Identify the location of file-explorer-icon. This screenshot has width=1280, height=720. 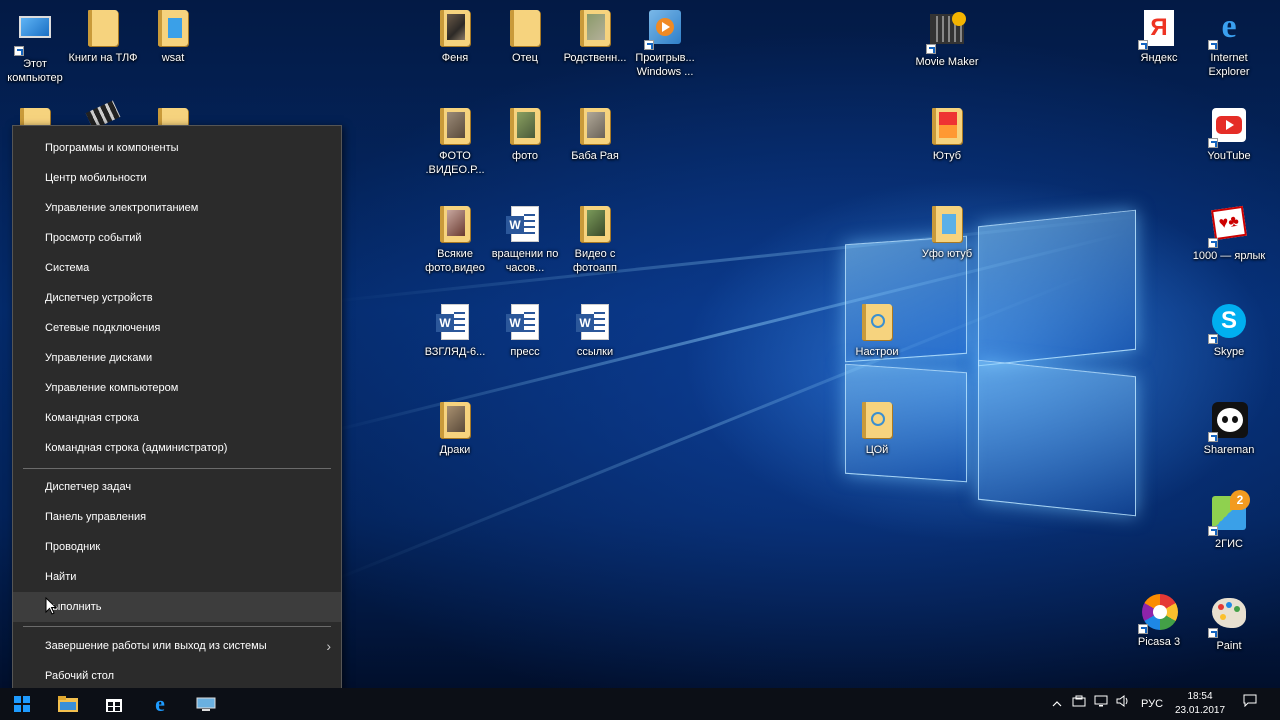
(68, 704).